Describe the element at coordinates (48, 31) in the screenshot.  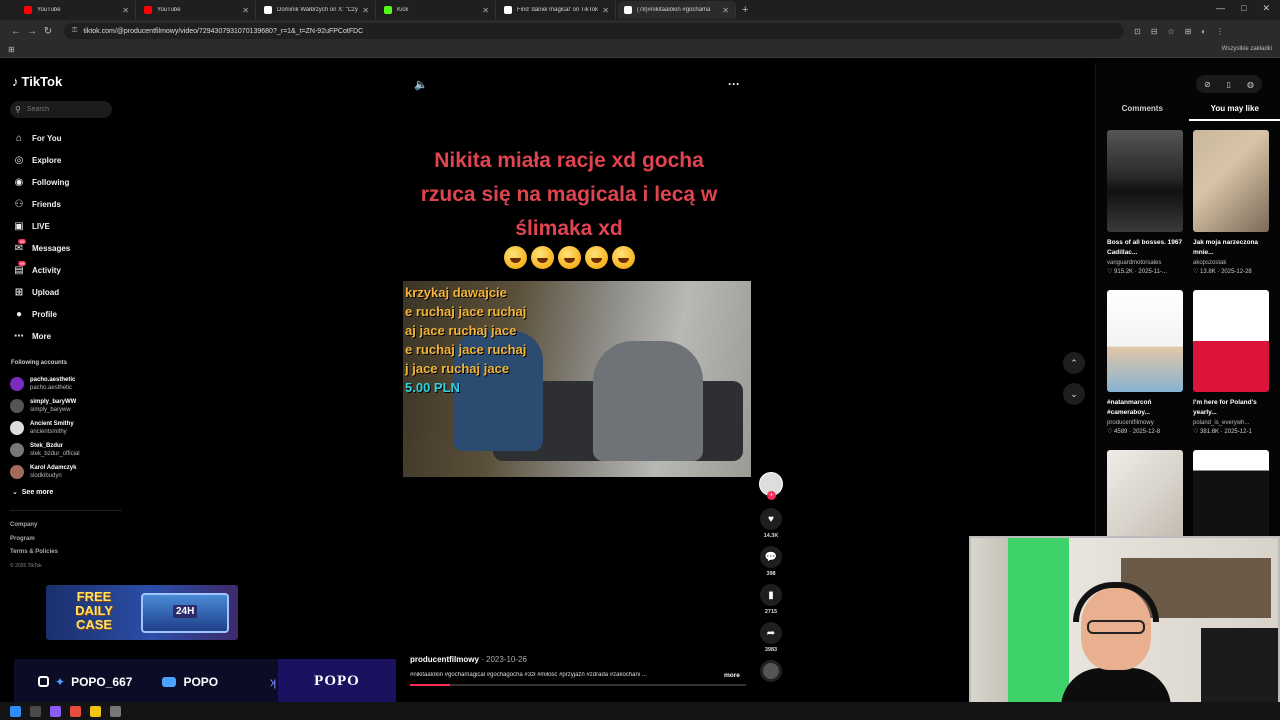
I see `reload-icon: ↻` at that location.